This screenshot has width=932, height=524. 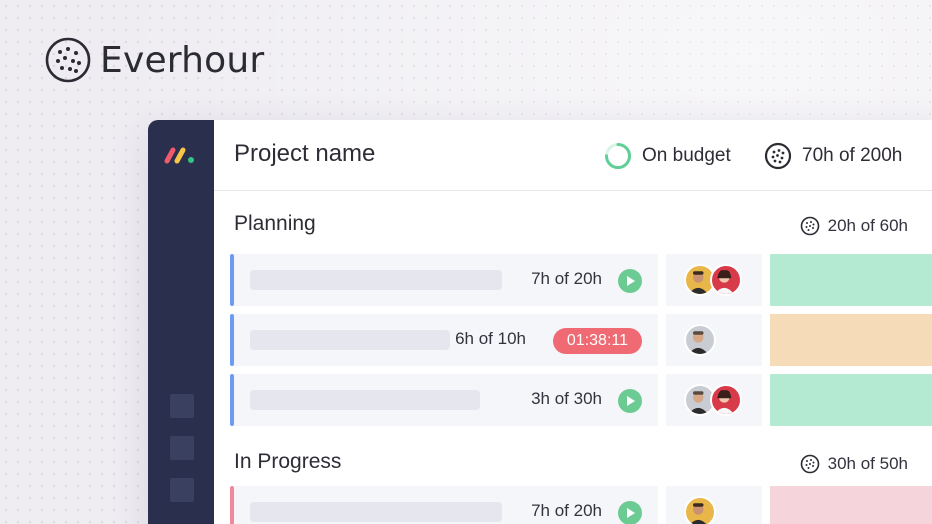 What do you see at coordinates (852, 155) in the screenshot?
I see `total-time-label: 70h of 200h` at bounding box center [852, 155].